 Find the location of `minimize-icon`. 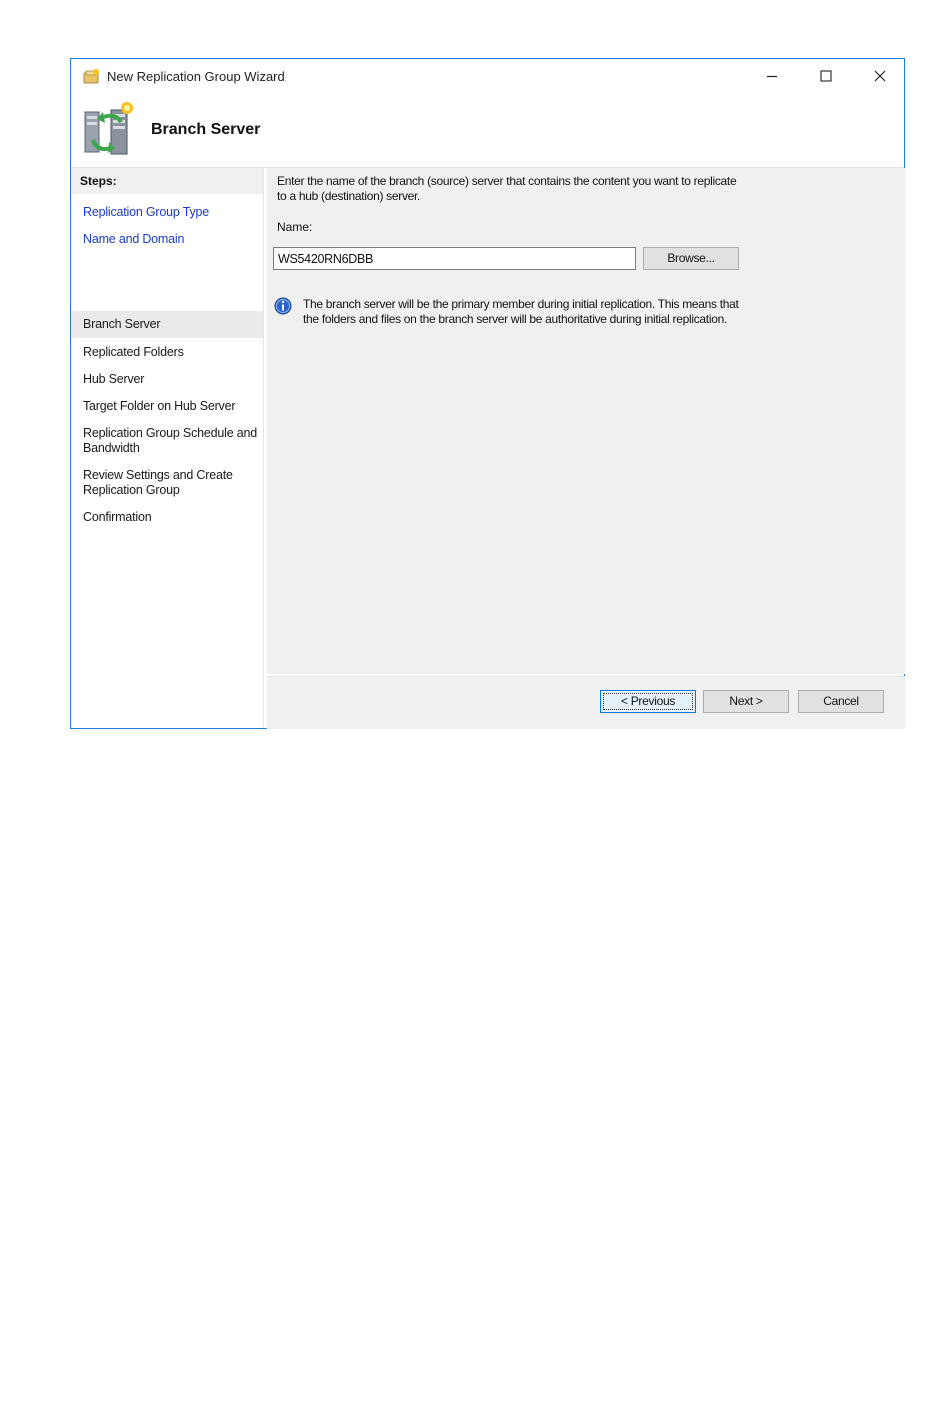

minimize-icon is located at coordinates (772, 76).